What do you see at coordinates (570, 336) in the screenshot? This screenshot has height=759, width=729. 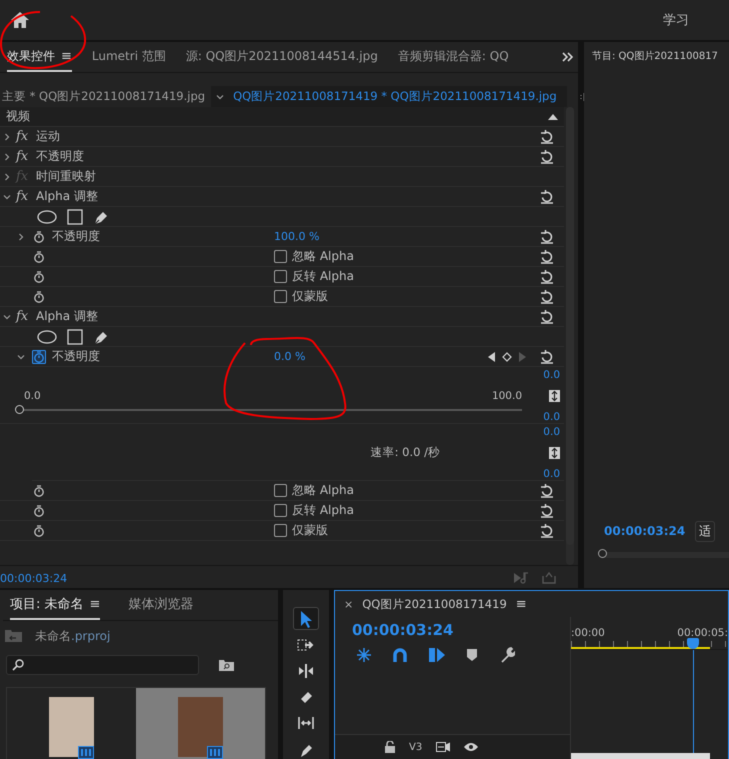 I see `scrollbar` at bounding box center [570, 336].